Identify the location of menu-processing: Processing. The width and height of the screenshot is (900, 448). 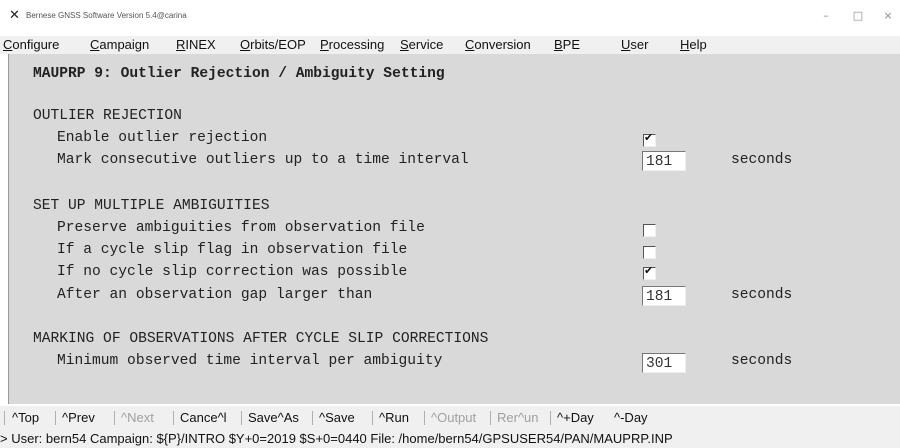
(352, 44).